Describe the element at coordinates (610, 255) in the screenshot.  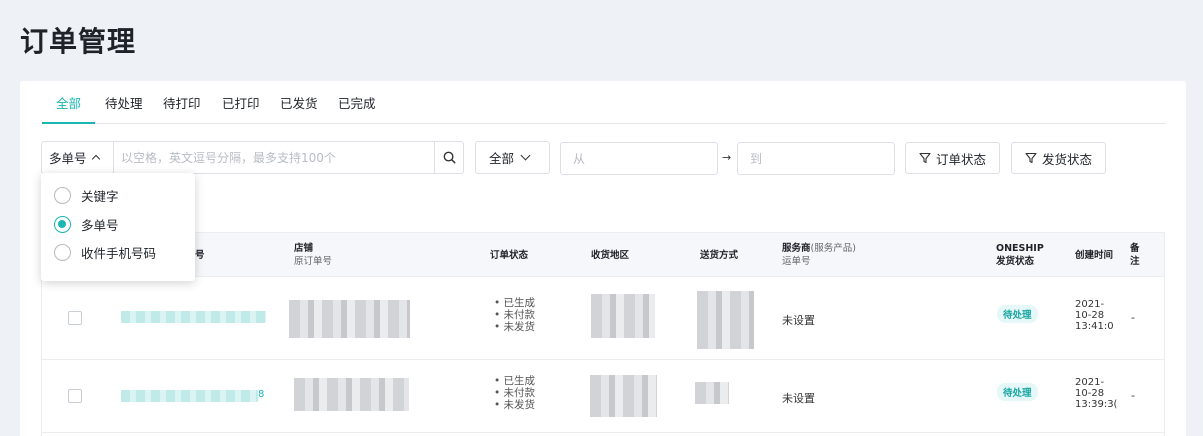
I see `header-region: 收货地区` at that location.